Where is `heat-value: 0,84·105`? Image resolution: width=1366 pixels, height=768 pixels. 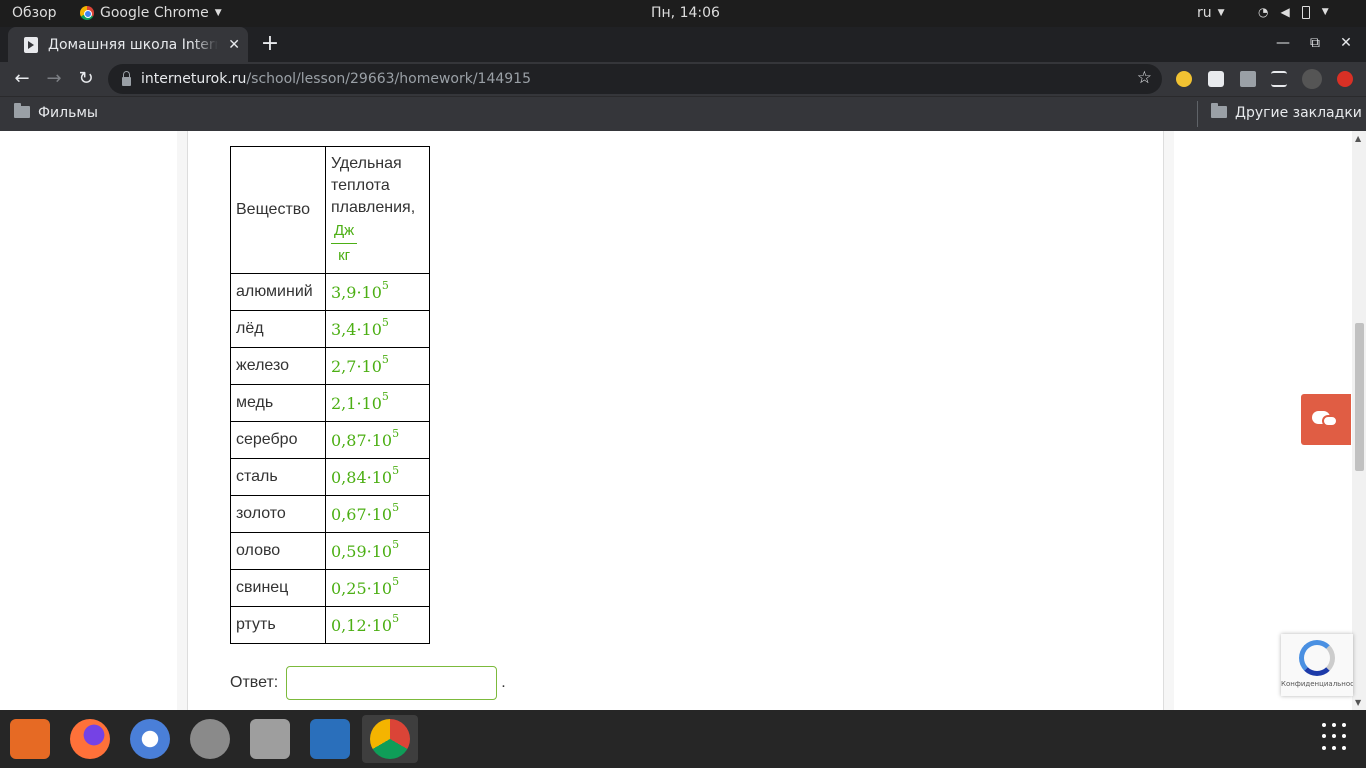
heat-value: 0,84·105 is located at coordinates (365, 475).